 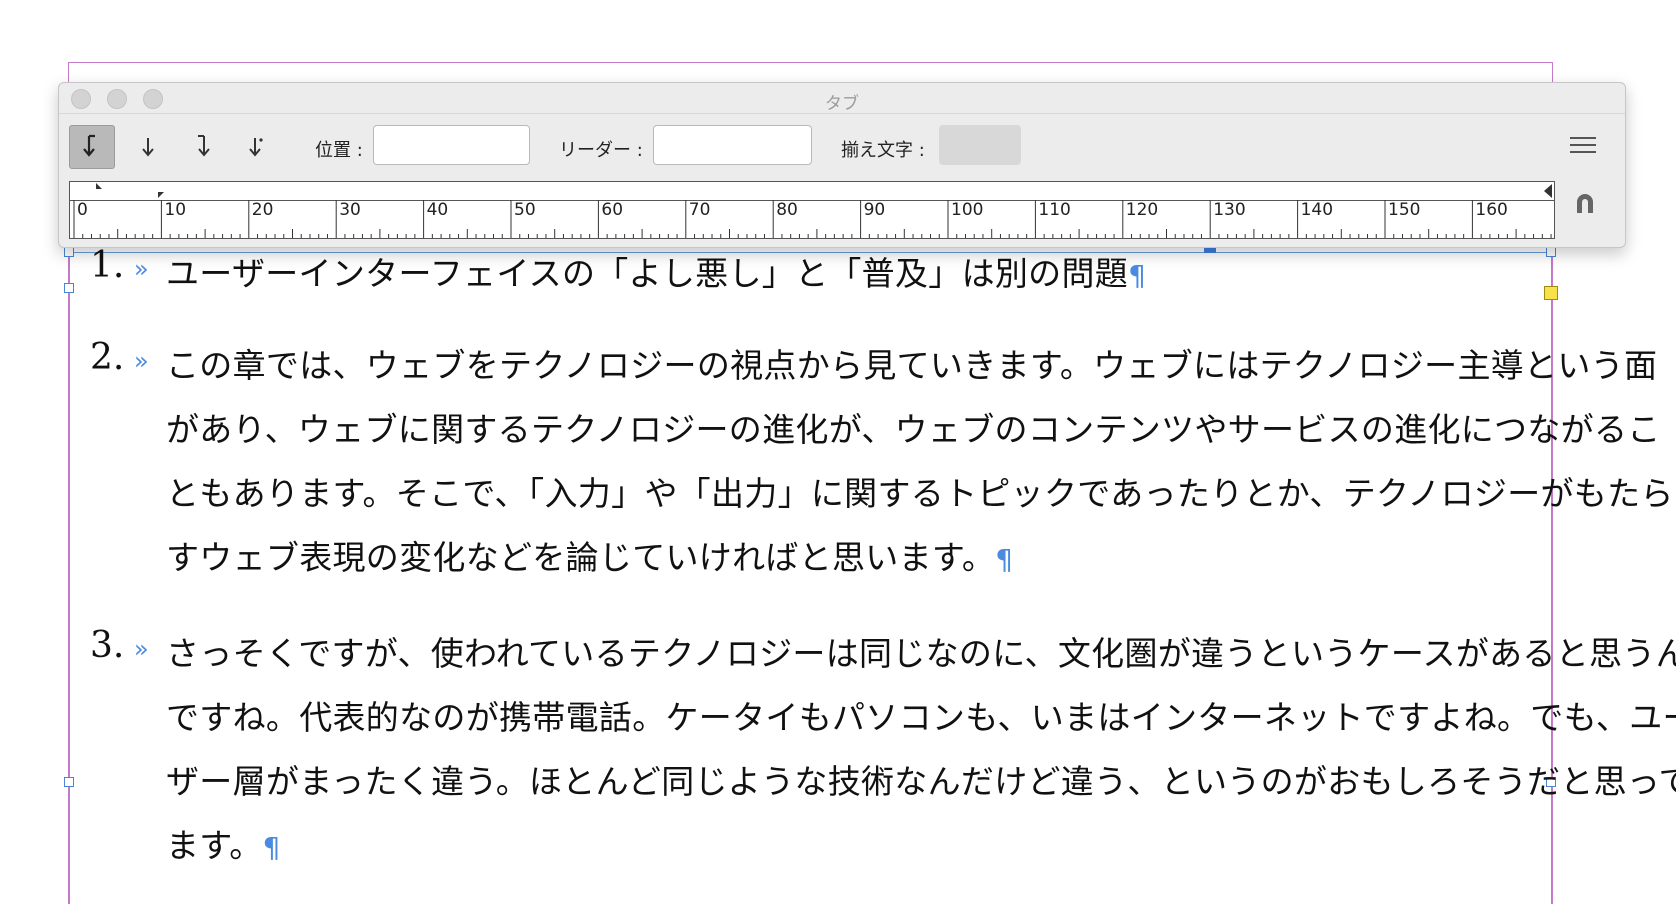 I want to click on tab-marker-strip, so click(x=812, y=191).